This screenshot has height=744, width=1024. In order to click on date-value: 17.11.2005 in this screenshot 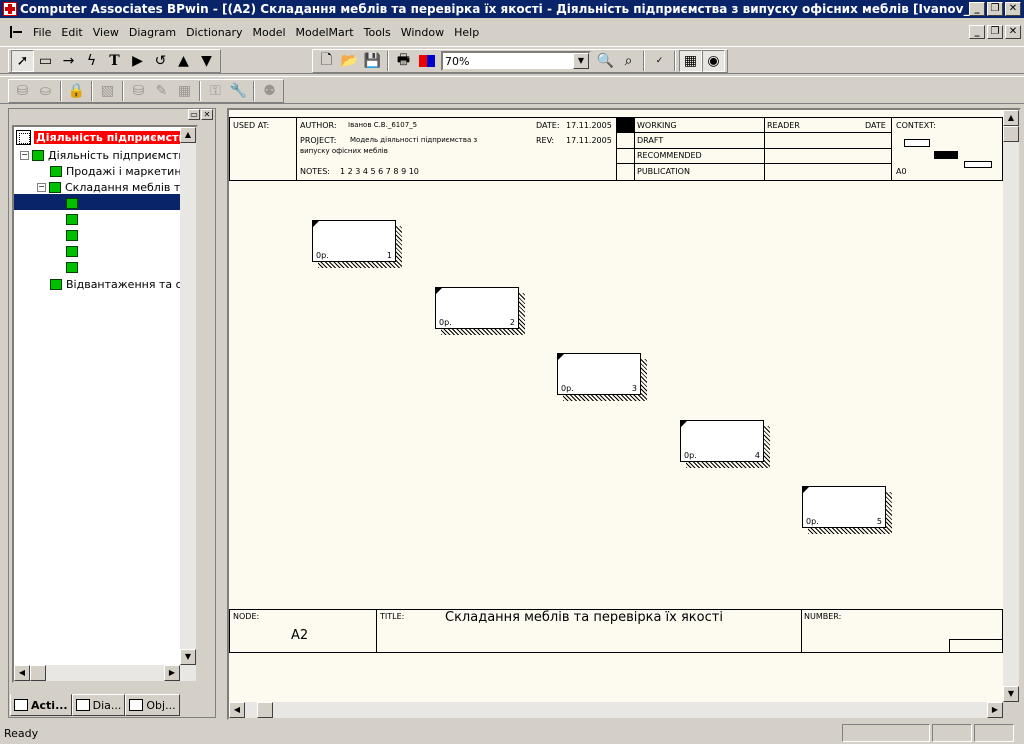, I will do `click(589, 125)`.